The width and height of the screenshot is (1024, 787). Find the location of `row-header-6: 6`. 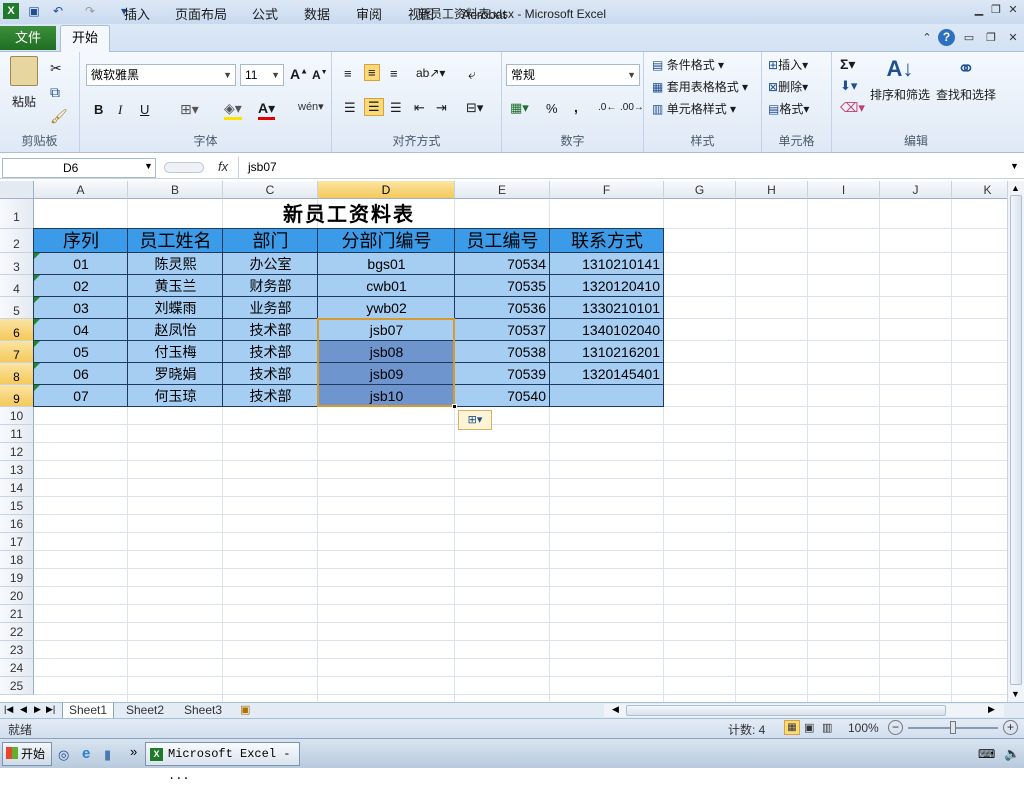

row-header-6: 6 is located at coordinates (17, 330).